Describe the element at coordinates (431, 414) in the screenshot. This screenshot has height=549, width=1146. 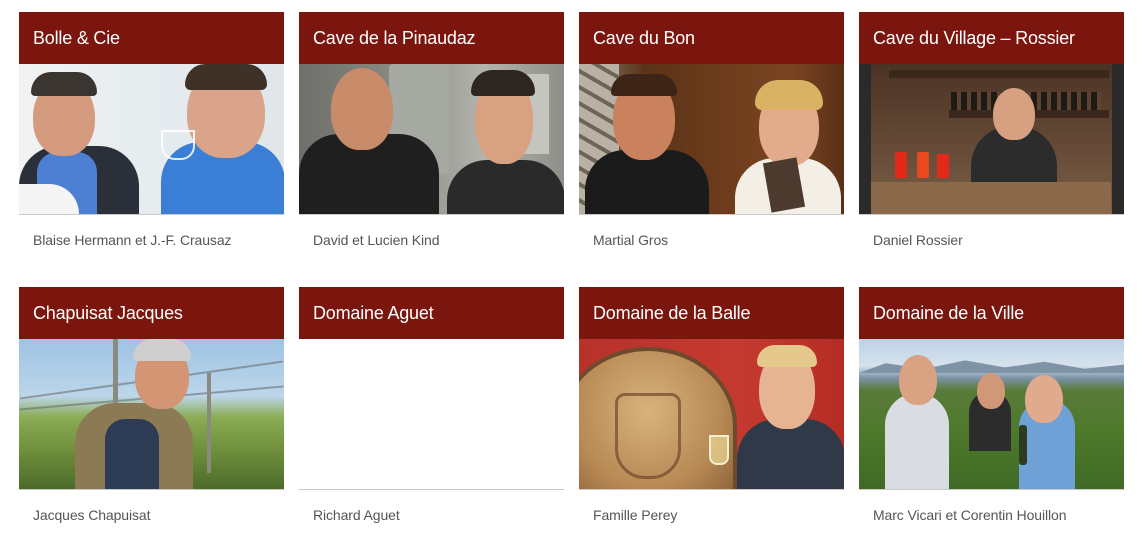
I see `producer-photo-placeholder` at that location.